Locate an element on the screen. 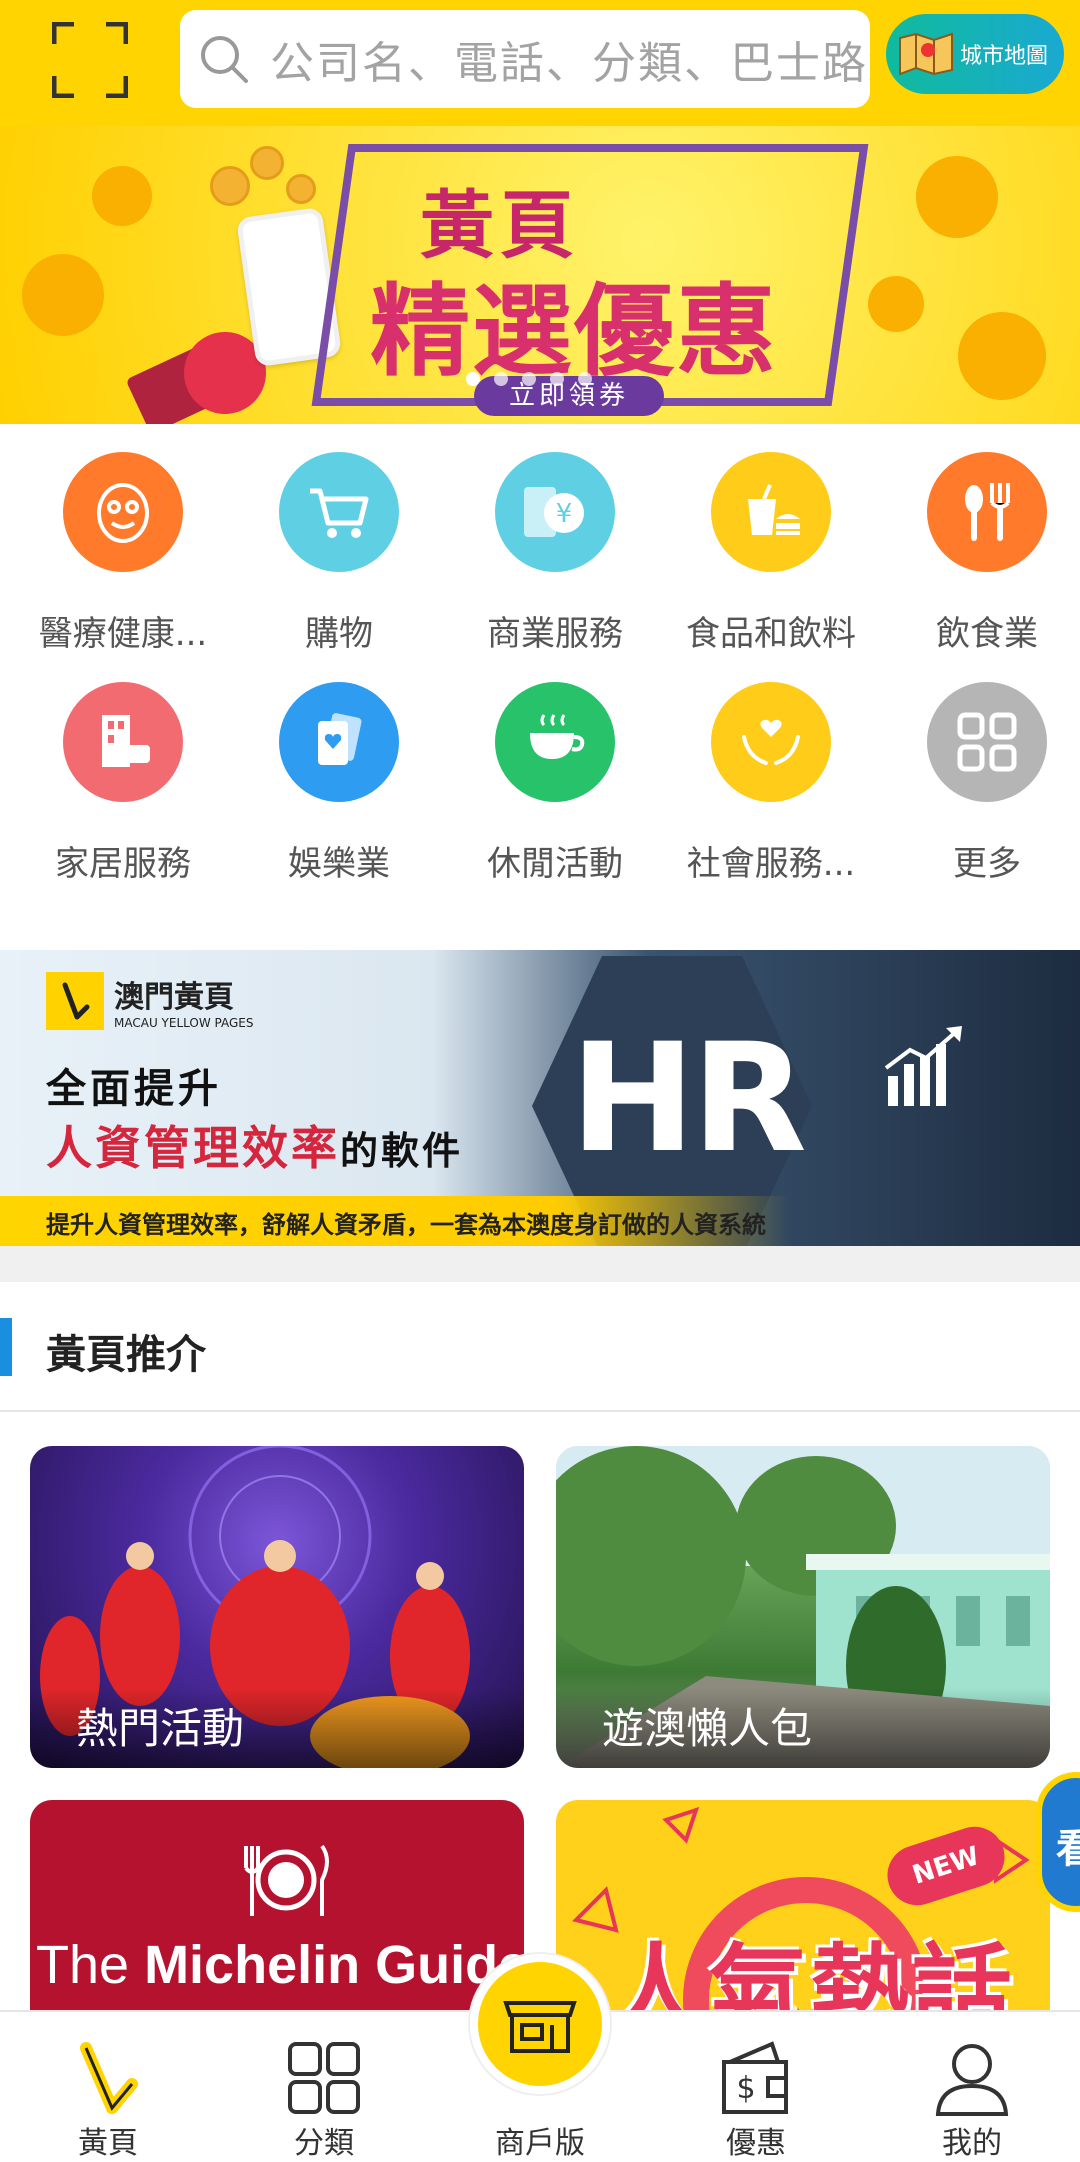 The width and height of the screenshot is (1080, 2162). gift-ticket-icon is located at coordinates (1002, 356).